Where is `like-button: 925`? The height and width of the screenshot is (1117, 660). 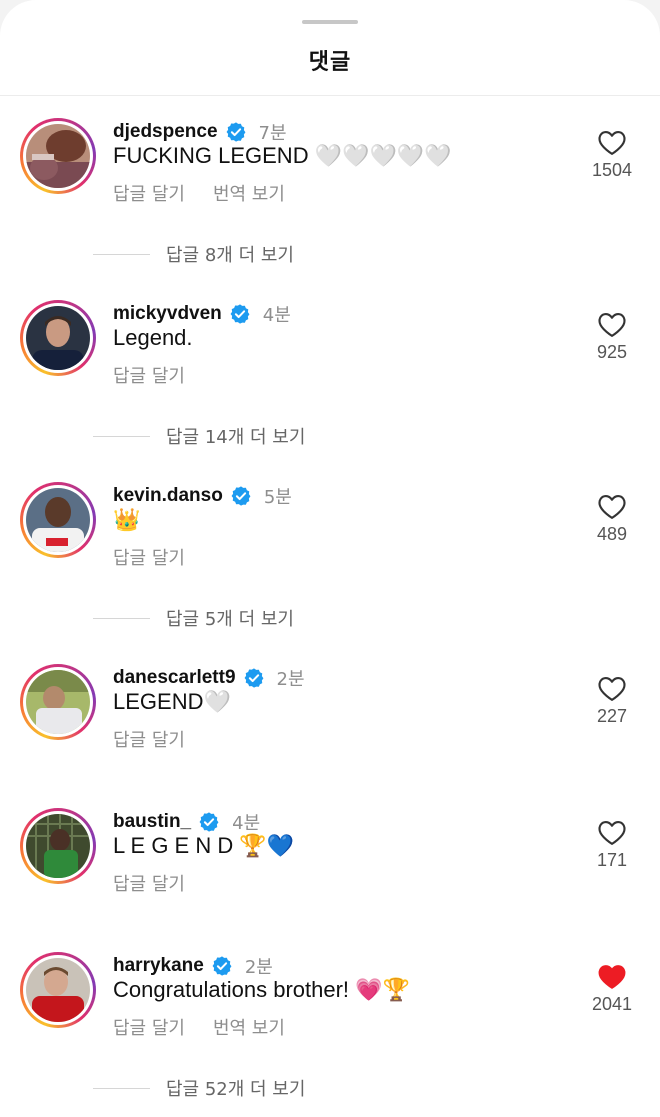 like-button: 925 is located at coordinates (612, 336).